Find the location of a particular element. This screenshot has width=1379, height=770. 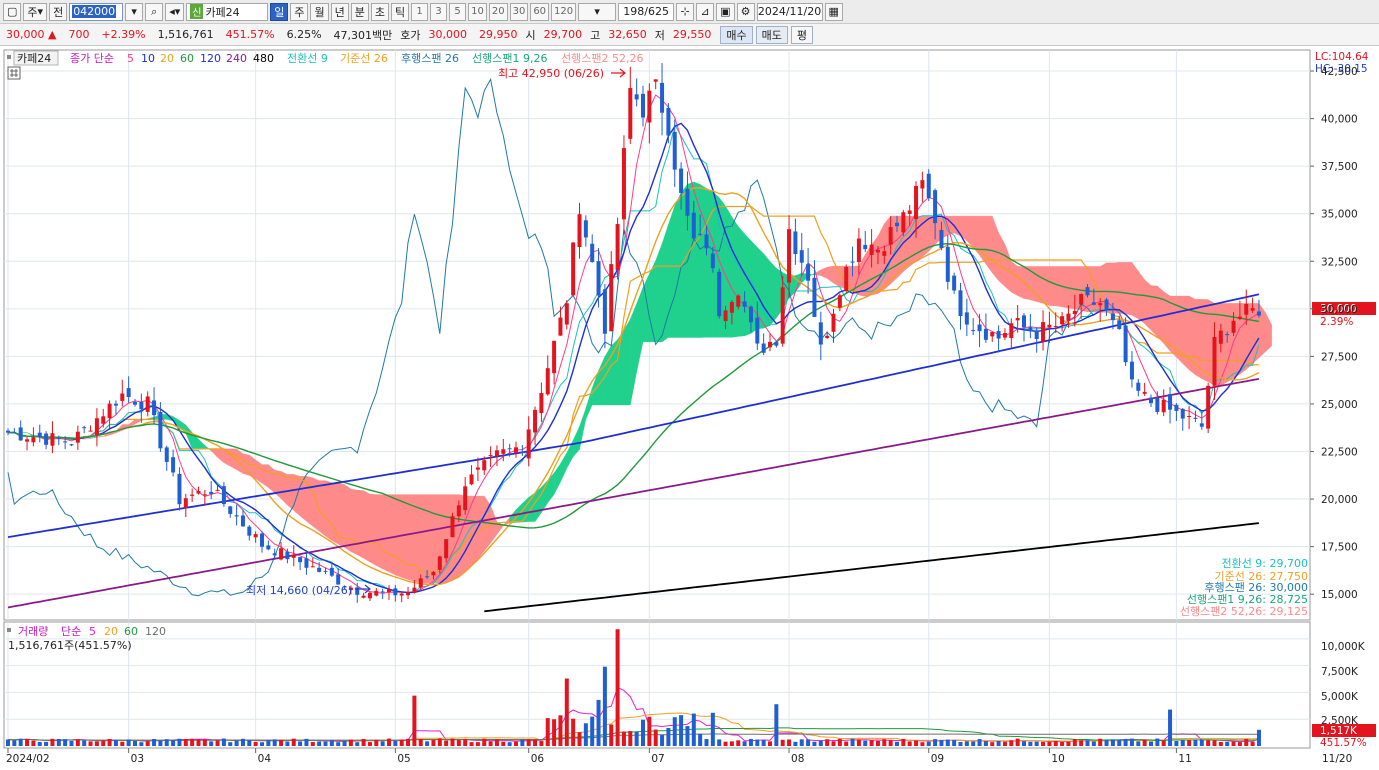

minute-20: 20 is located at coordinates (498, 12).